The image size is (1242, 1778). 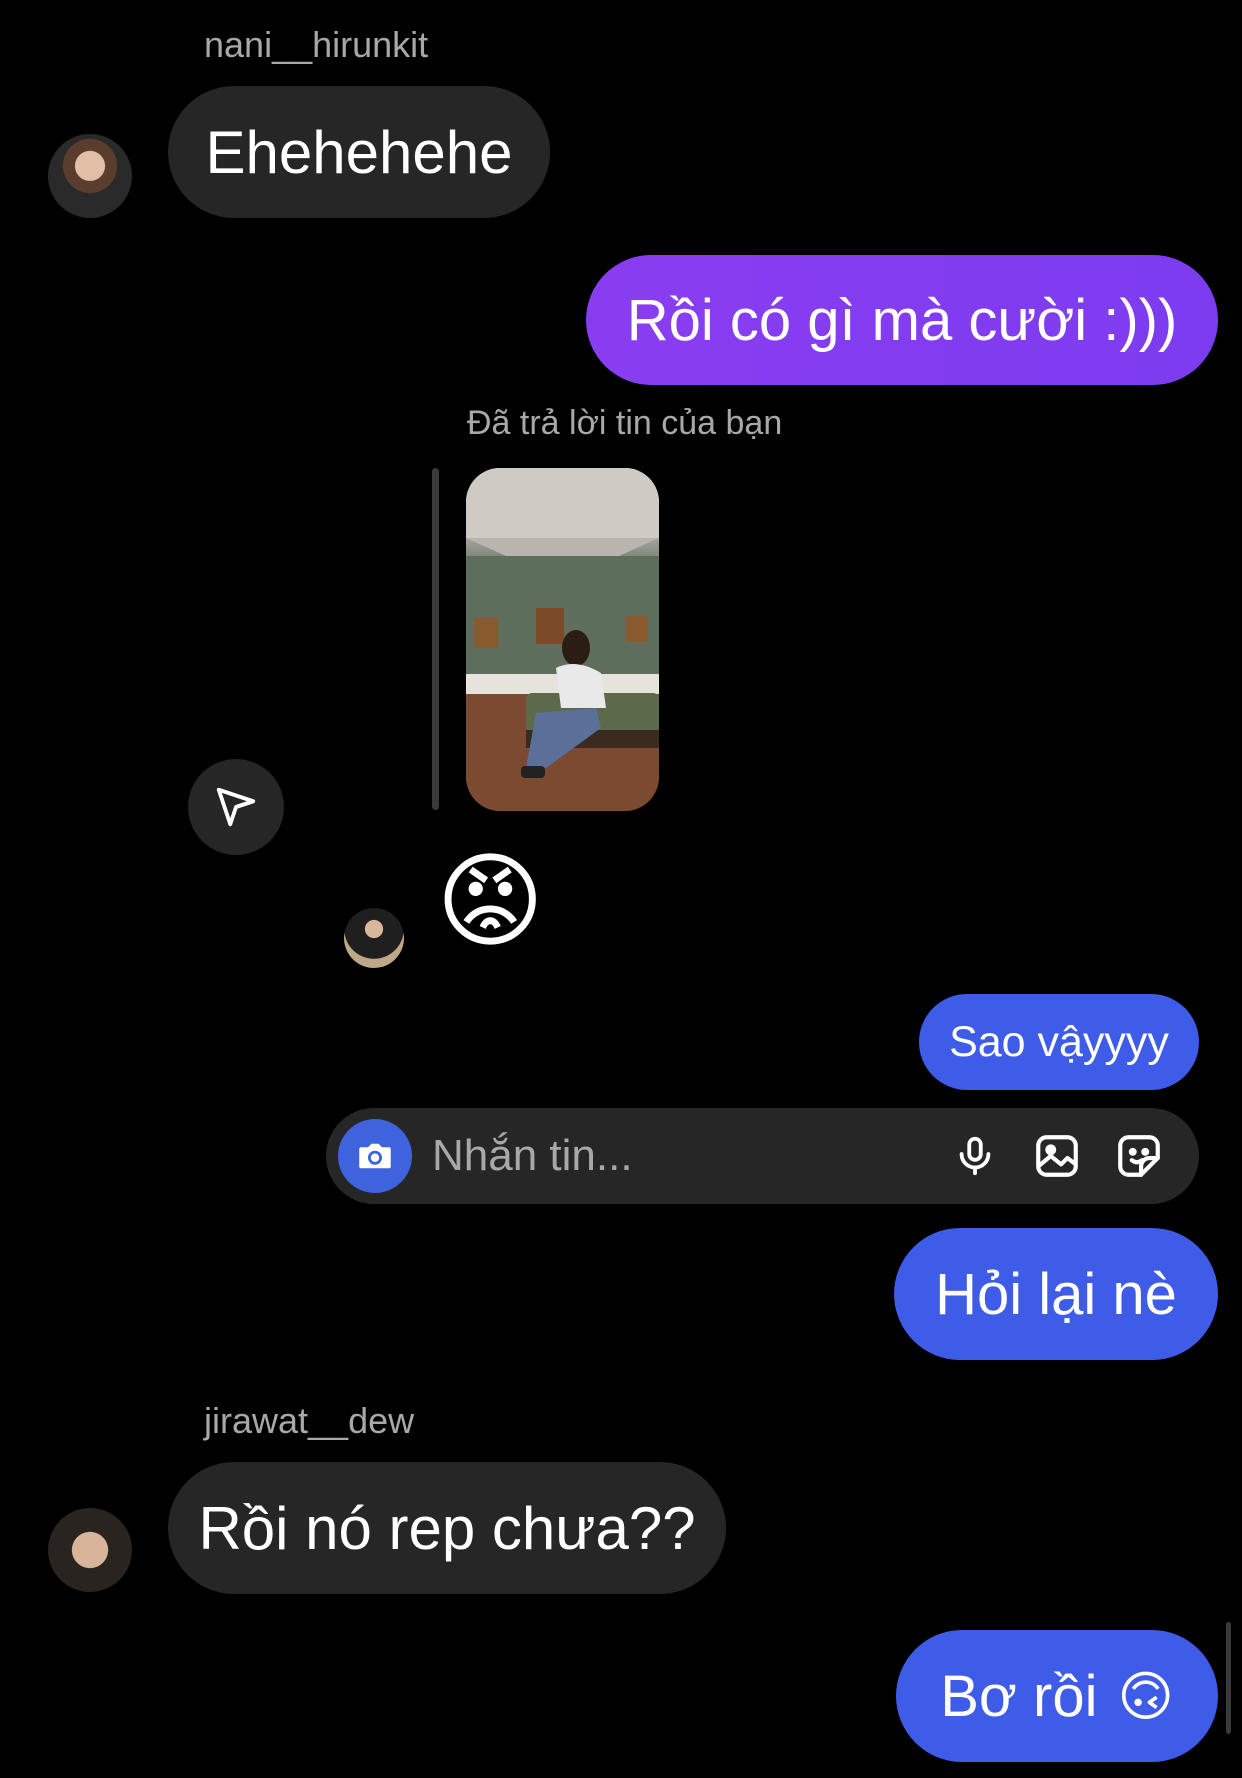 I want to click on message-text: Ehehehehe, so click(x=359, y=152).